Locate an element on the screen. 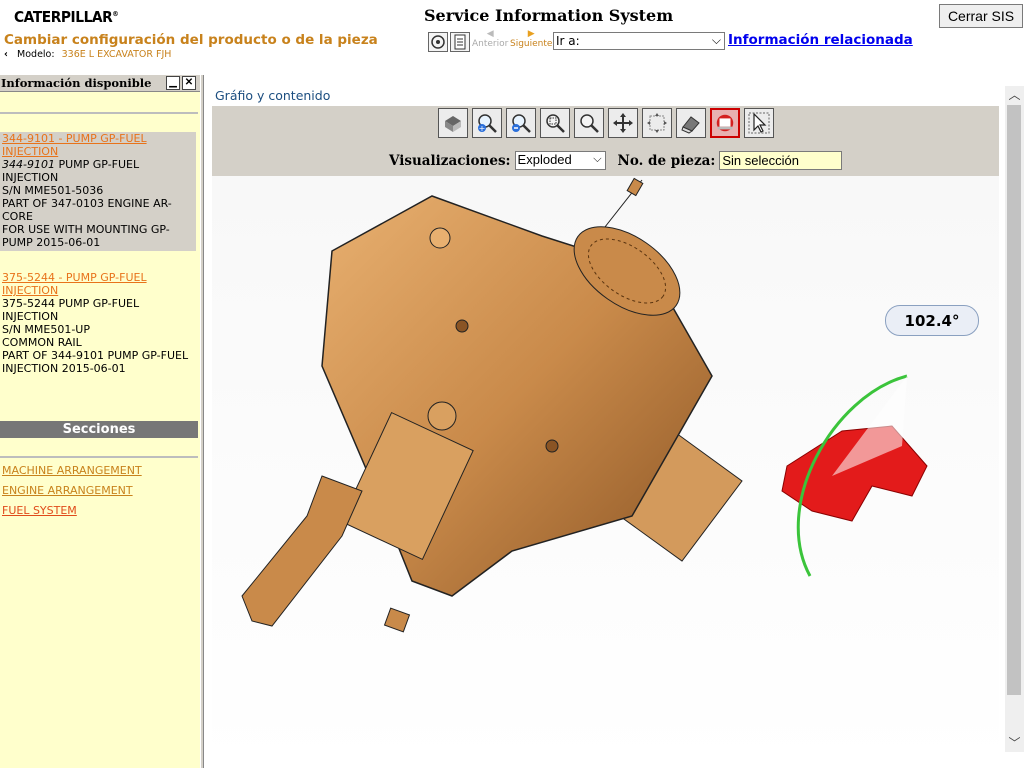 This screenshot has width=1024, height=768. rotate-icon is located at coordinates (725, 123).